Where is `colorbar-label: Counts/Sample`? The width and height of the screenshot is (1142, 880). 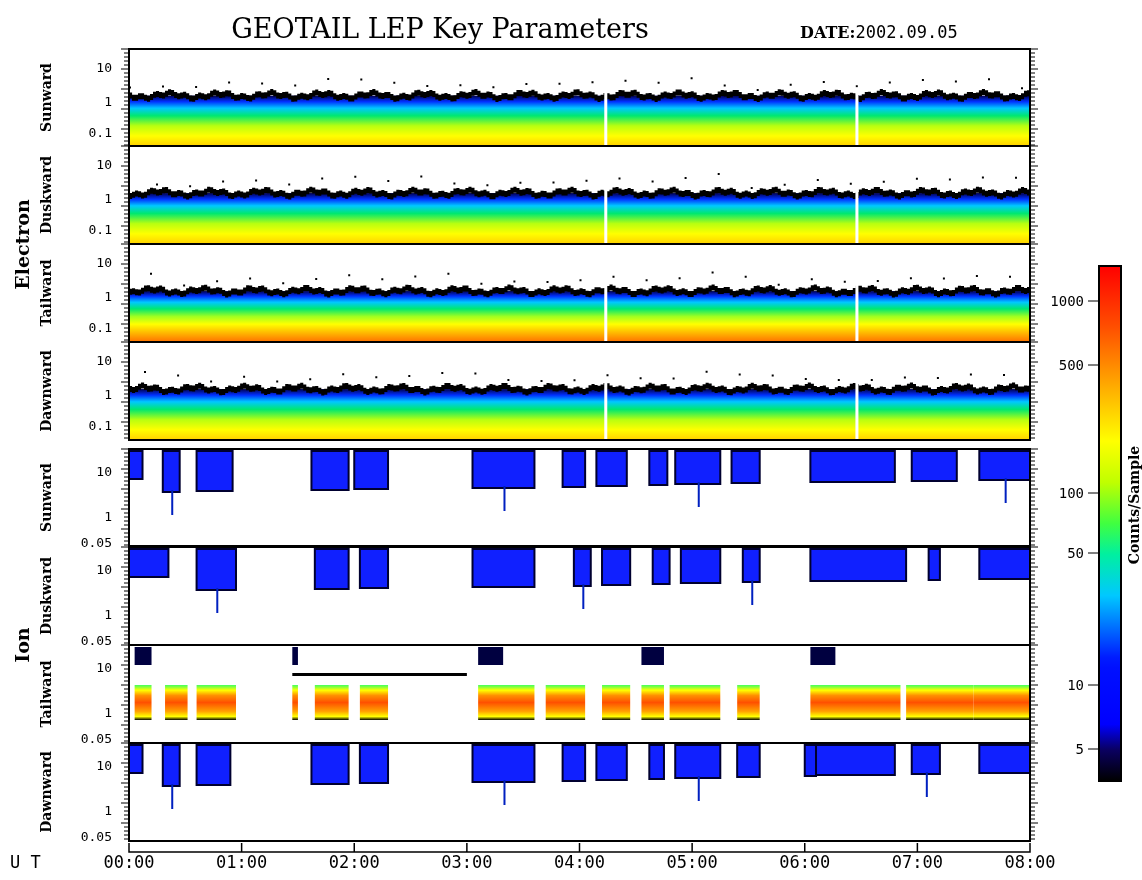 colorbar-label: Counts/Sample is located at coordinates (1134, 505).